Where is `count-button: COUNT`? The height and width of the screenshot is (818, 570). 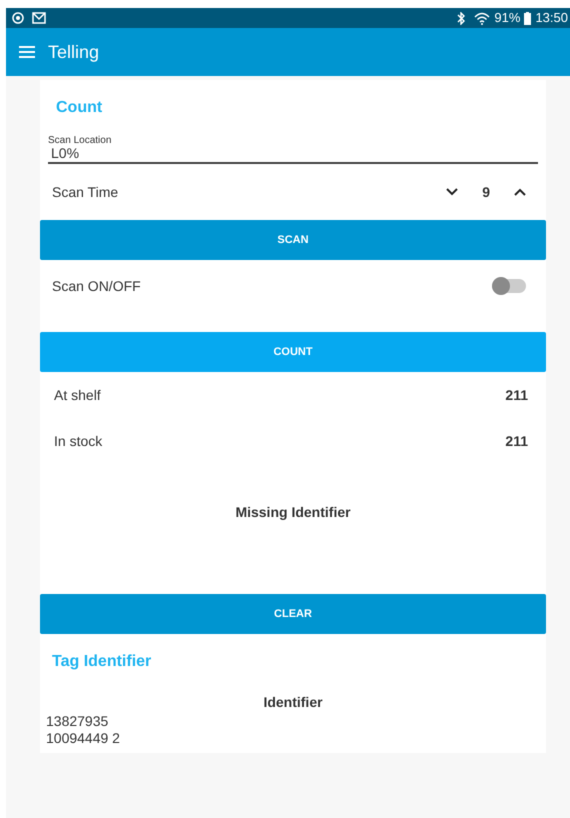
count-button: COUNT is located at coordinates (293, 352).